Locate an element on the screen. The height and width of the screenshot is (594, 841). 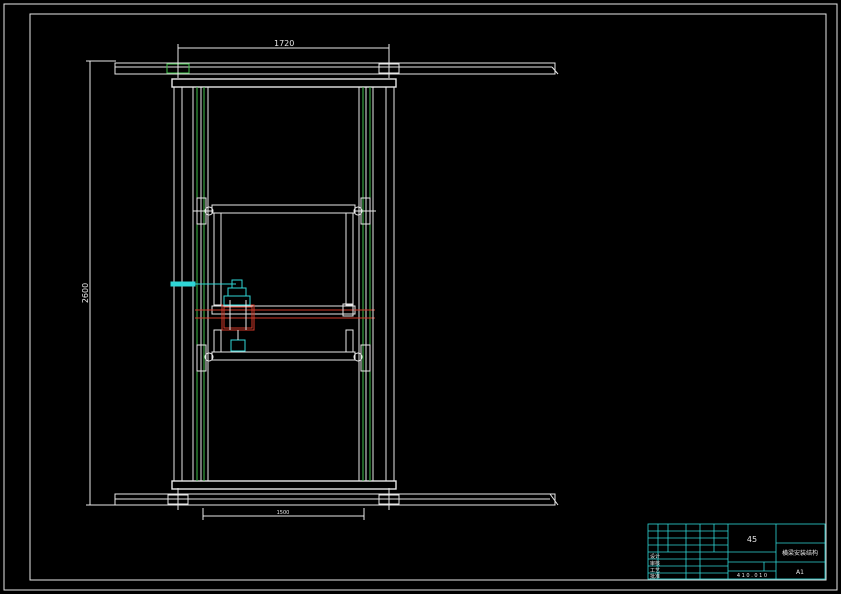
material-label: 45 is located at coordinates (752, 539).